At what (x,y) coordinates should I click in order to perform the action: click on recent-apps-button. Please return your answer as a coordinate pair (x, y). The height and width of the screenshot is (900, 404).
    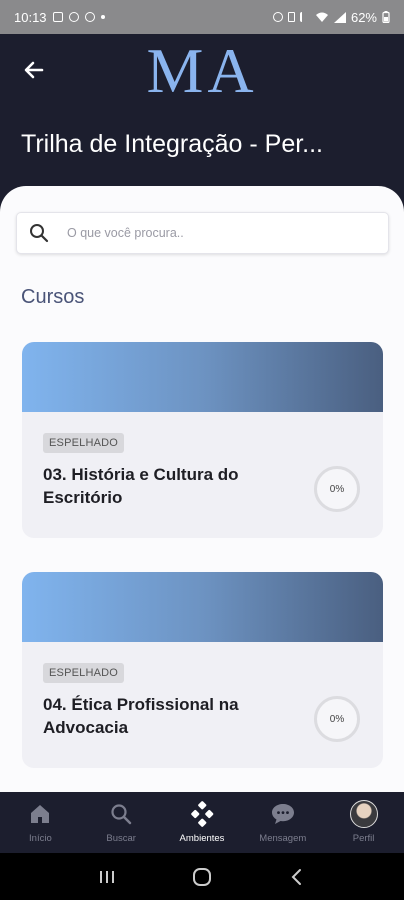
    Looking at the image, I should click on (107, 877).